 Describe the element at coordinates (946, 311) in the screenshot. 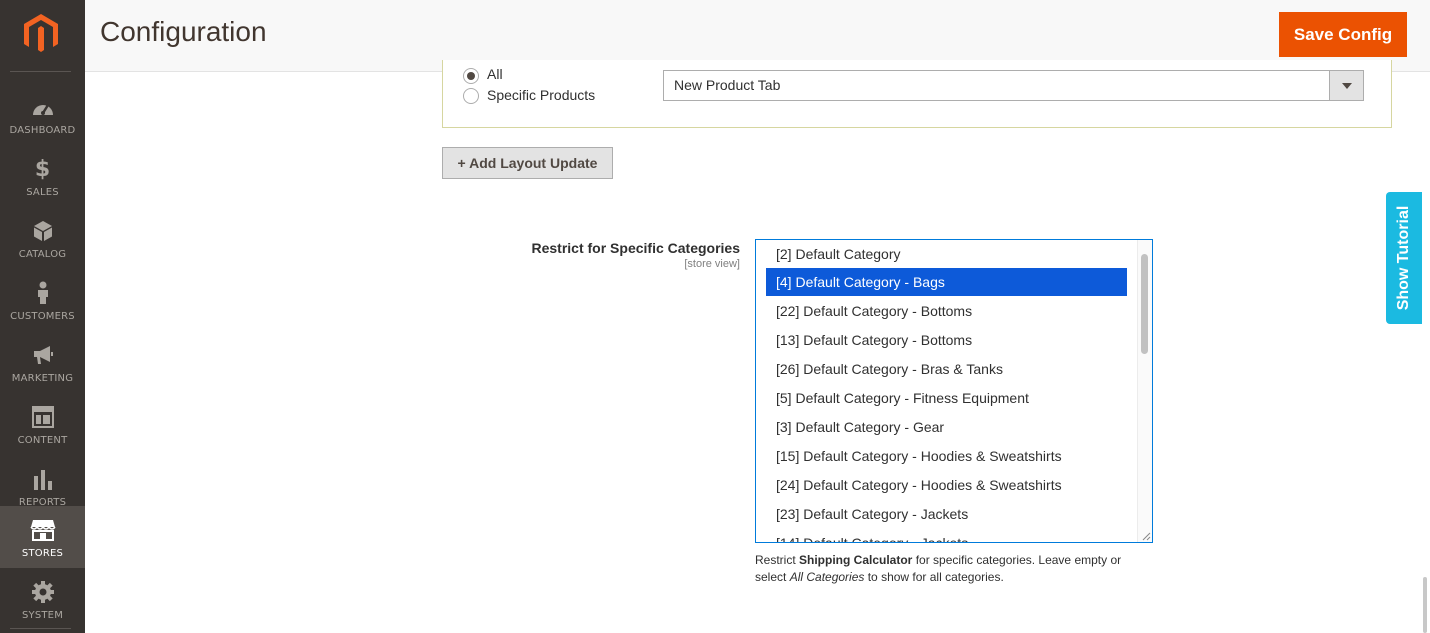

I see `category-option: [22] Default Category - Bottoms` at that location.